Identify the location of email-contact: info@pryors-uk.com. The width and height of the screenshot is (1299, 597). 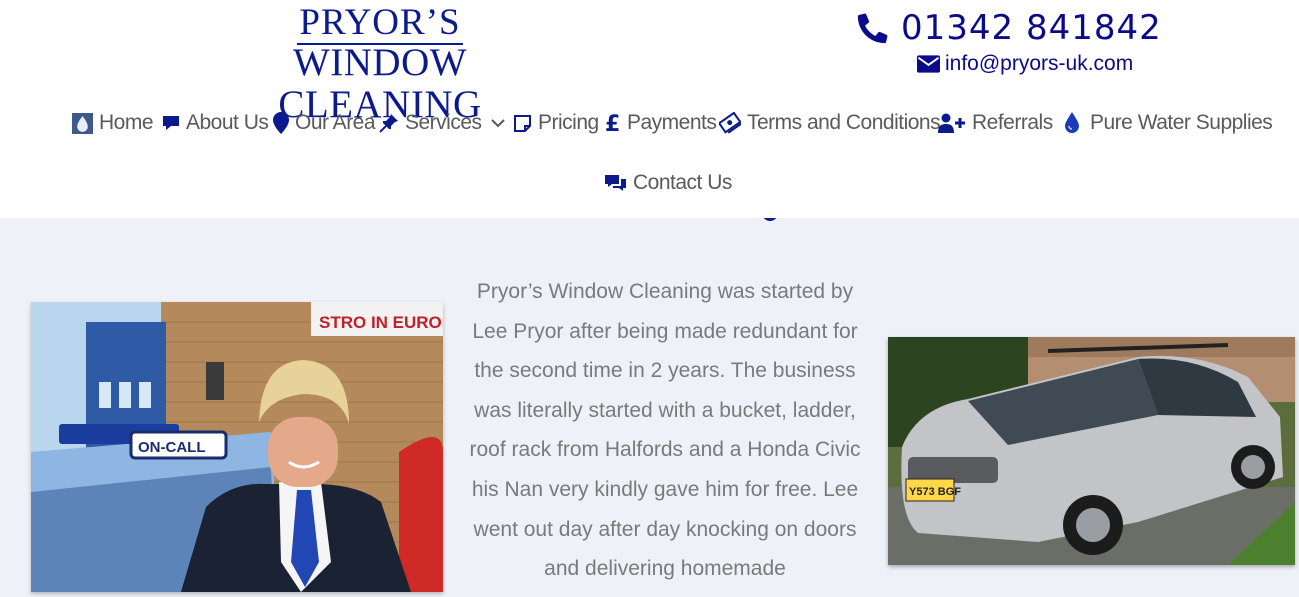
(1025, 64).